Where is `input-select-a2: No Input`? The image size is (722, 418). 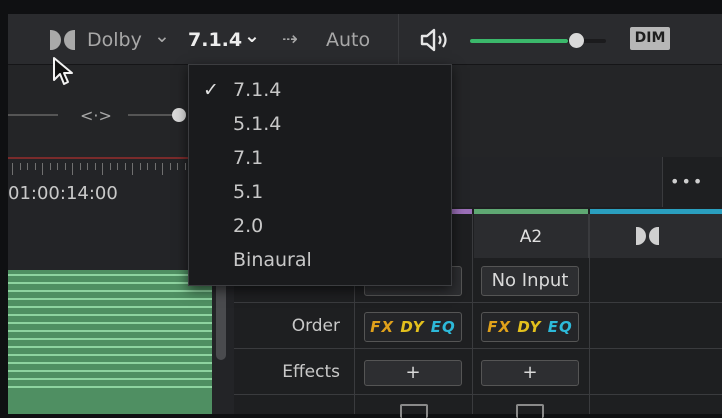
input-select-a2: No Input is located at coordinates (530, 281).